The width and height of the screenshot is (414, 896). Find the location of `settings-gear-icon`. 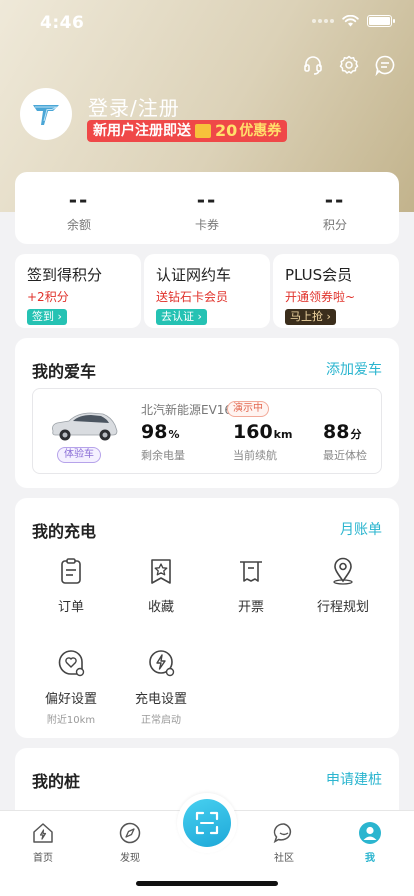

settings-gear-icon is located at coordinates (349, 65).